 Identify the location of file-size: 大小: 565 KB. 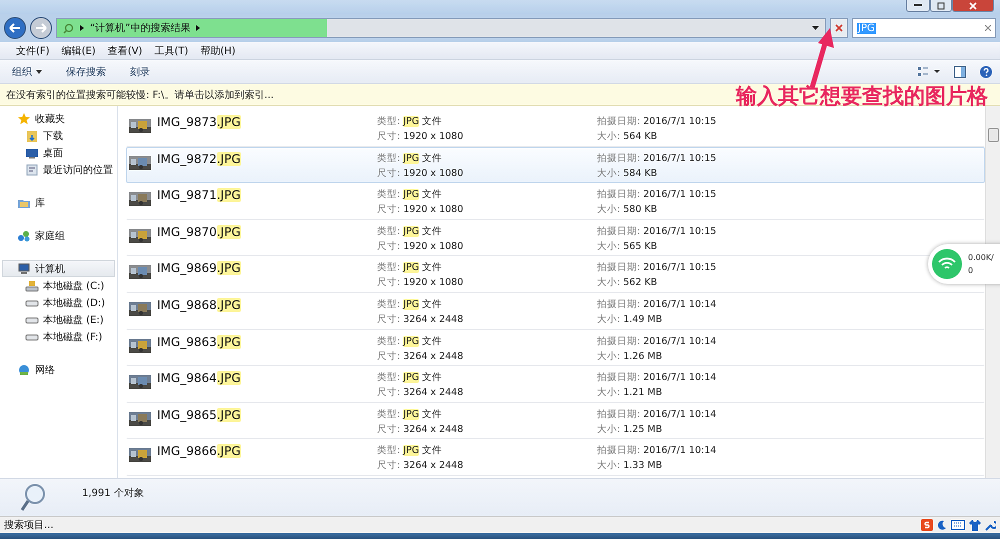
(627, 246).